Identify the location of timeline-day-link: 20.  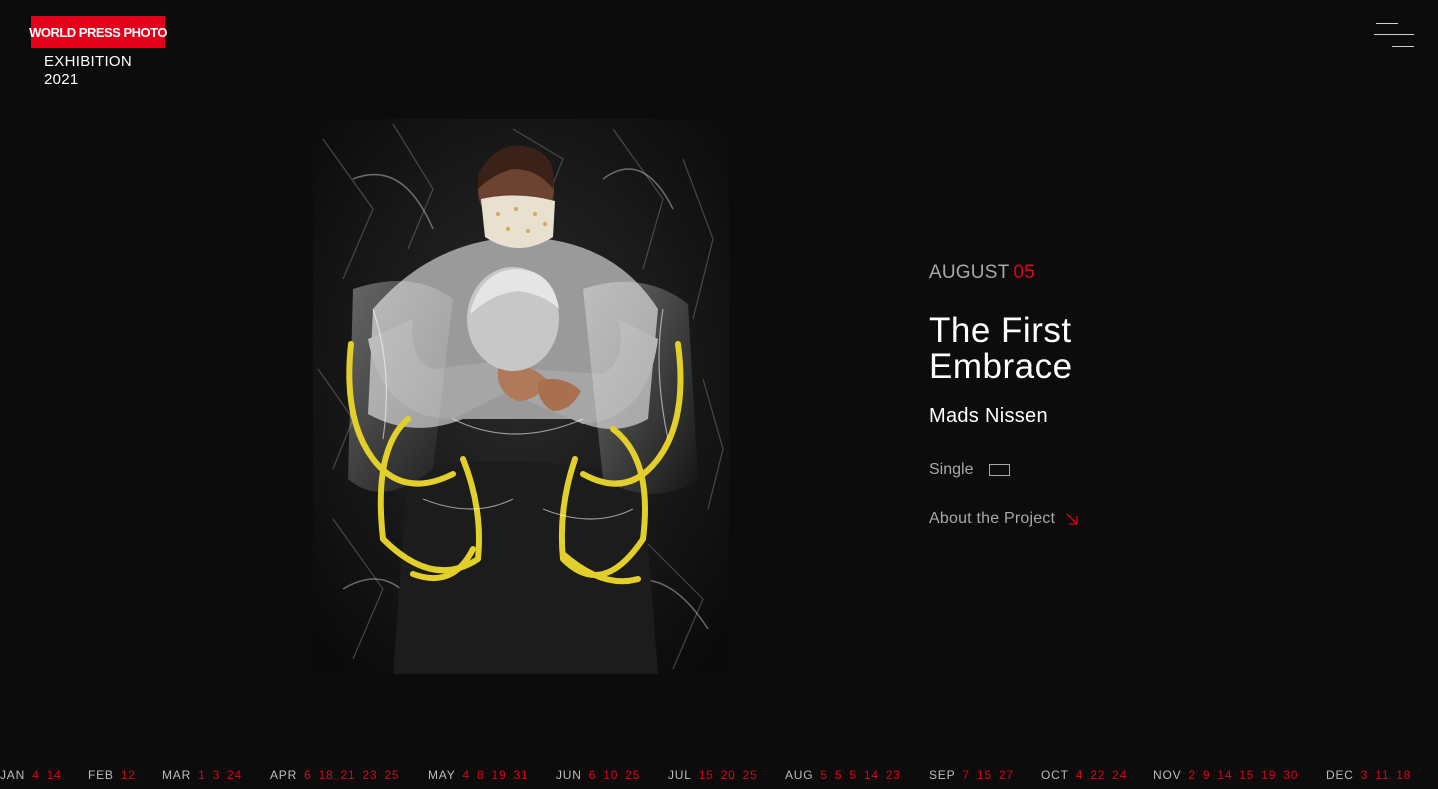
(728, 775).